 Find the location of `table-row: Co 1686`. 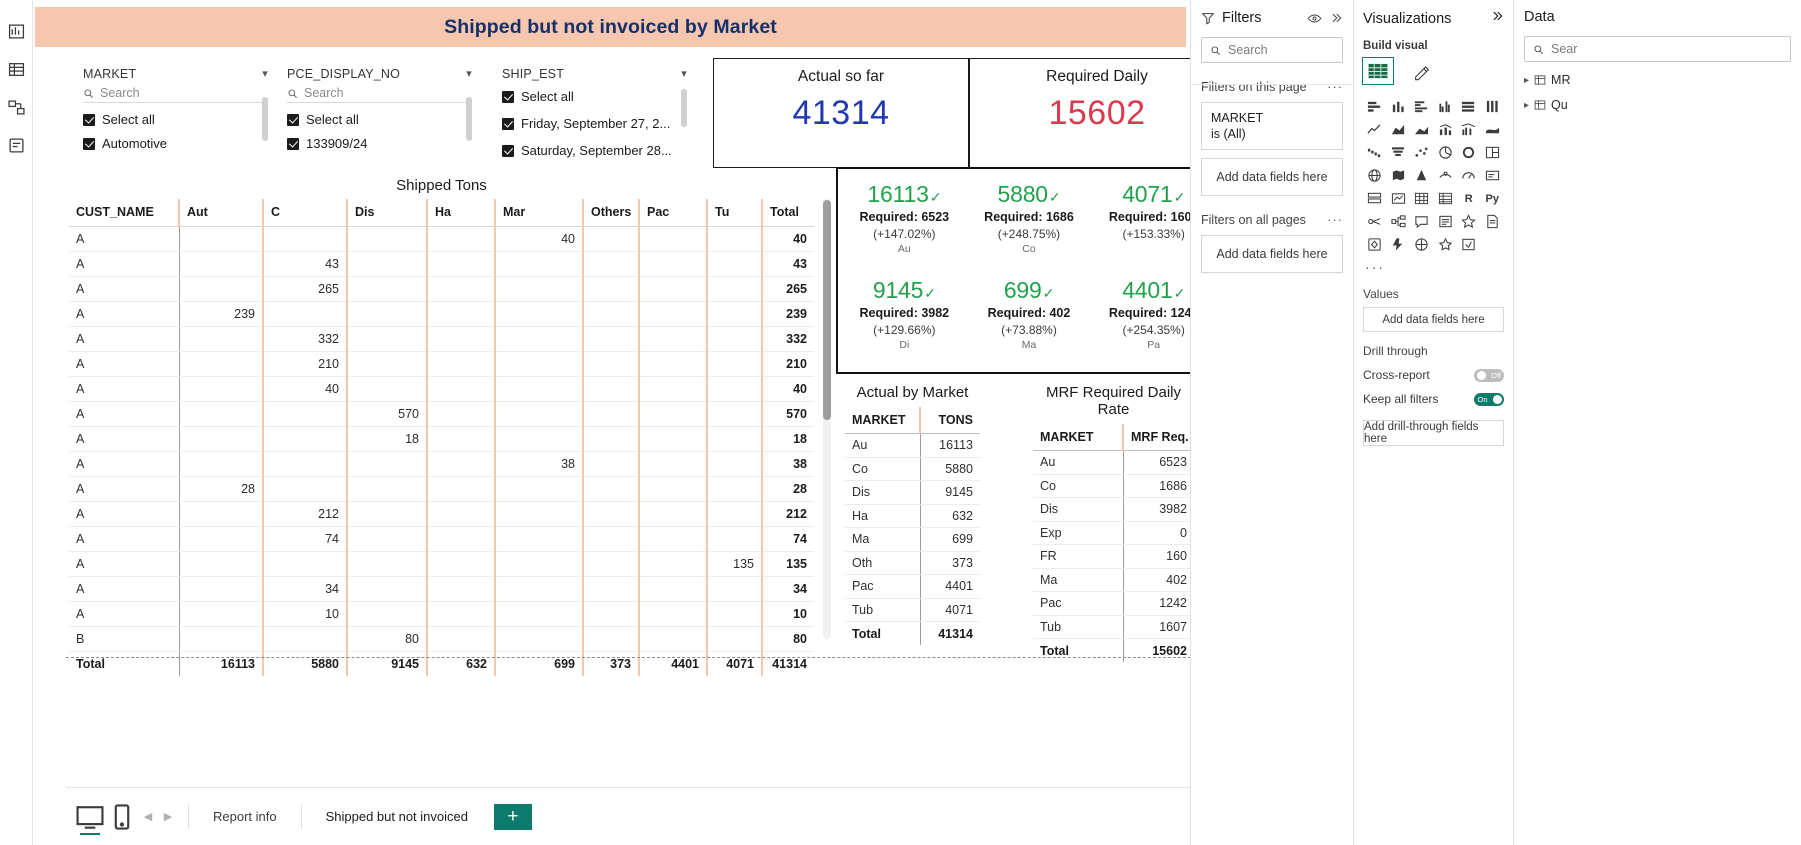

table-row: Co 1686 is located at coordinates (1113, 486).